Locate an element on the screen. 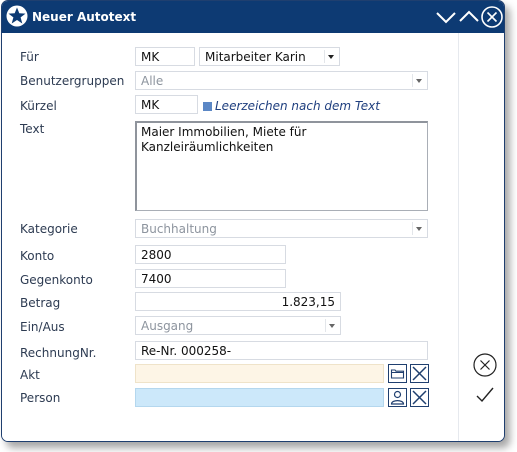 The width and height of the screenshot is (517, 452). folder-icon is located at coordinates (397, 374).